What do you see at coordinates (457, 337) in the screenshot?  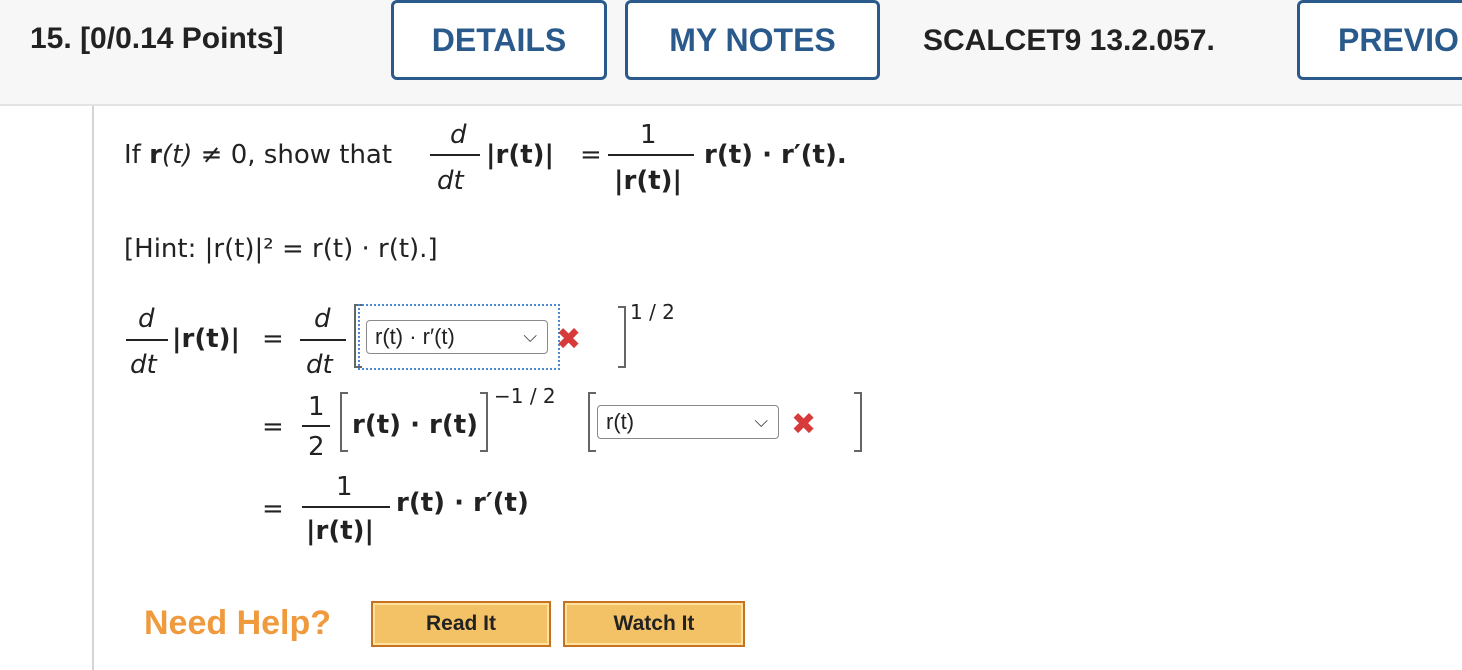 I see `answer-select-1: r(t) · r′(t) ⌵` at bounding box center [457, 337].